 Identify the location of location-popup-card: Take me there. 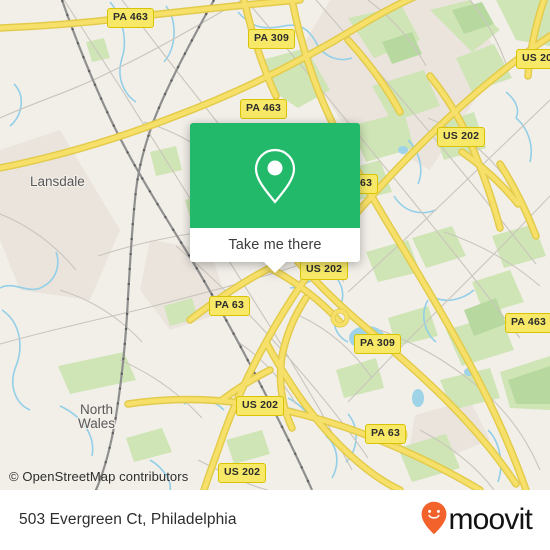
(275, 198).